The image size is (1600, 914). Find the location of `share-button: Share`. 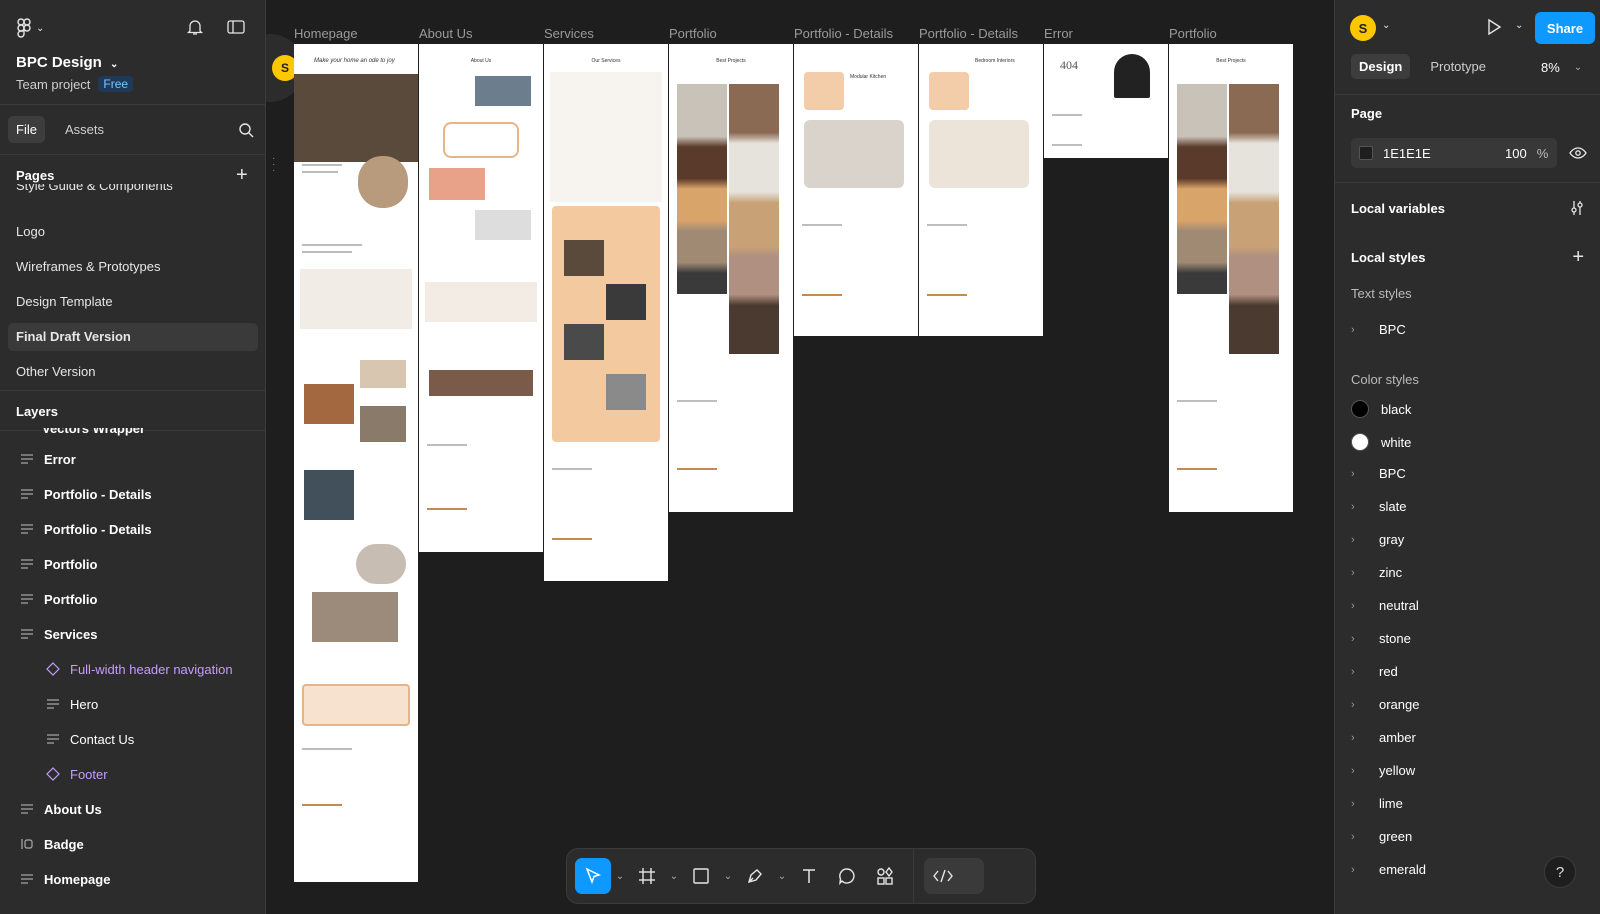

share-button: Share is located at coordinates (1565, 28).